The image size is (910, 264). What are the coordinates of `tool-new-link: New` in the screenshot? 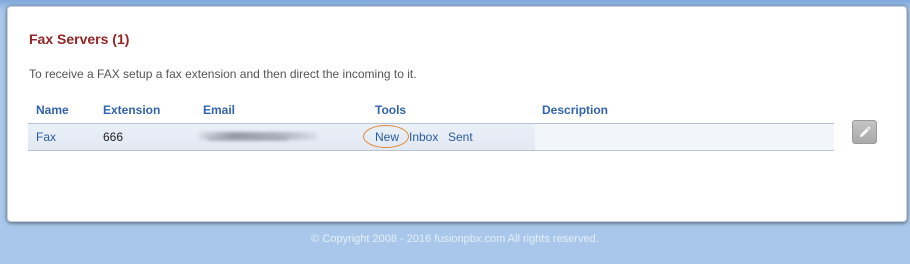 It's located at (387, 137).